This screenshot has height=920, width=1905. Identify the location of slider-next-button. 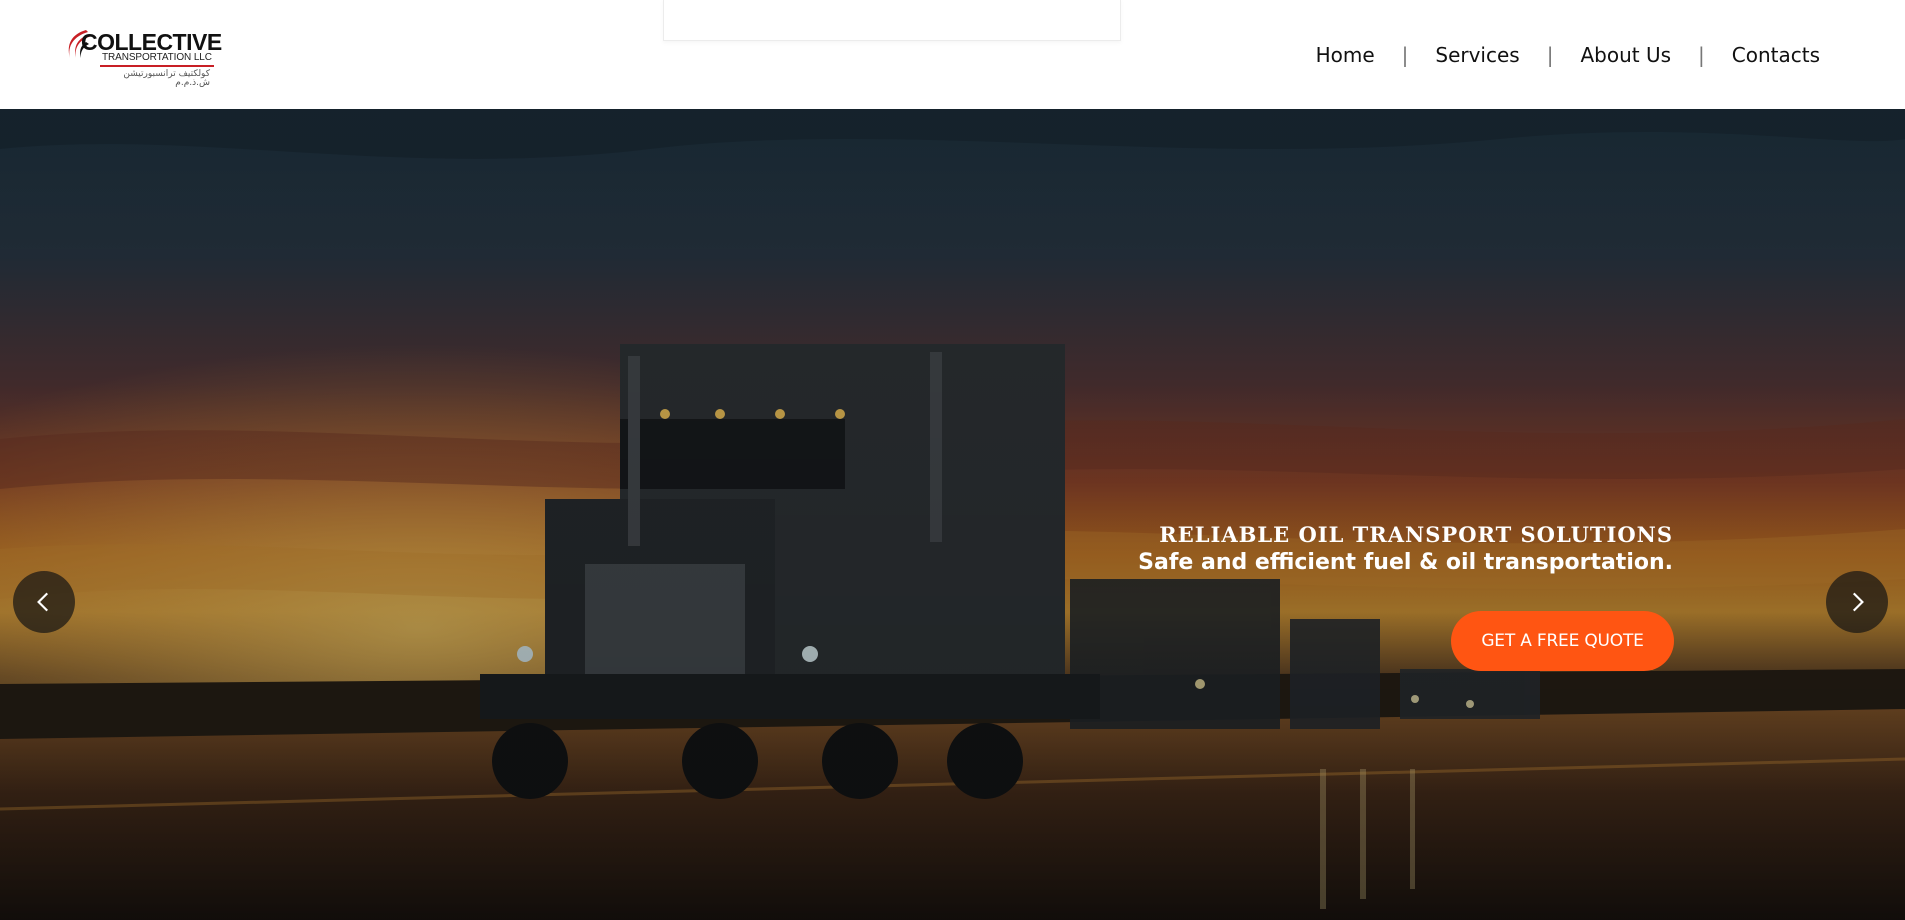
(1857, 602).